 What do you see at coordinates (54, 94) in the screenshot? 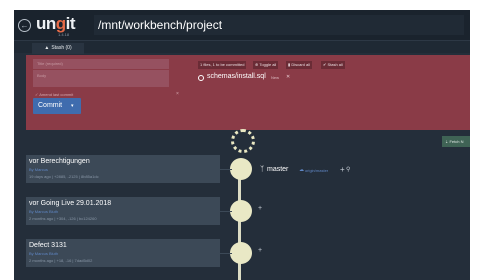
I see `amend-checkbox: ✓ Amend last commit` at bounding box center [54, 94].